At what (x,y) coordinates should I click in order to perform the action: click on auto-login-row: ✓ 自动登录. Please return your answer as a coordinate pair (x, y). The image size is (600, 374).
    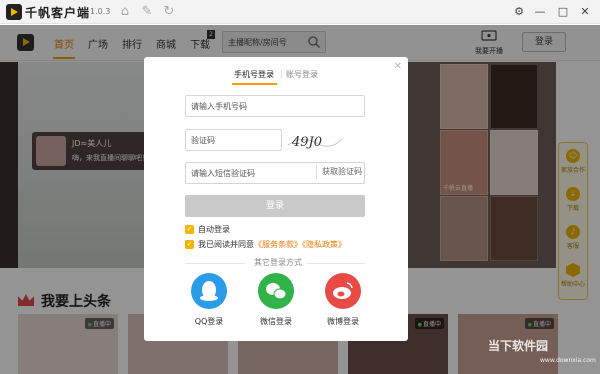
    Looking at the image, I should click on (207, 229).